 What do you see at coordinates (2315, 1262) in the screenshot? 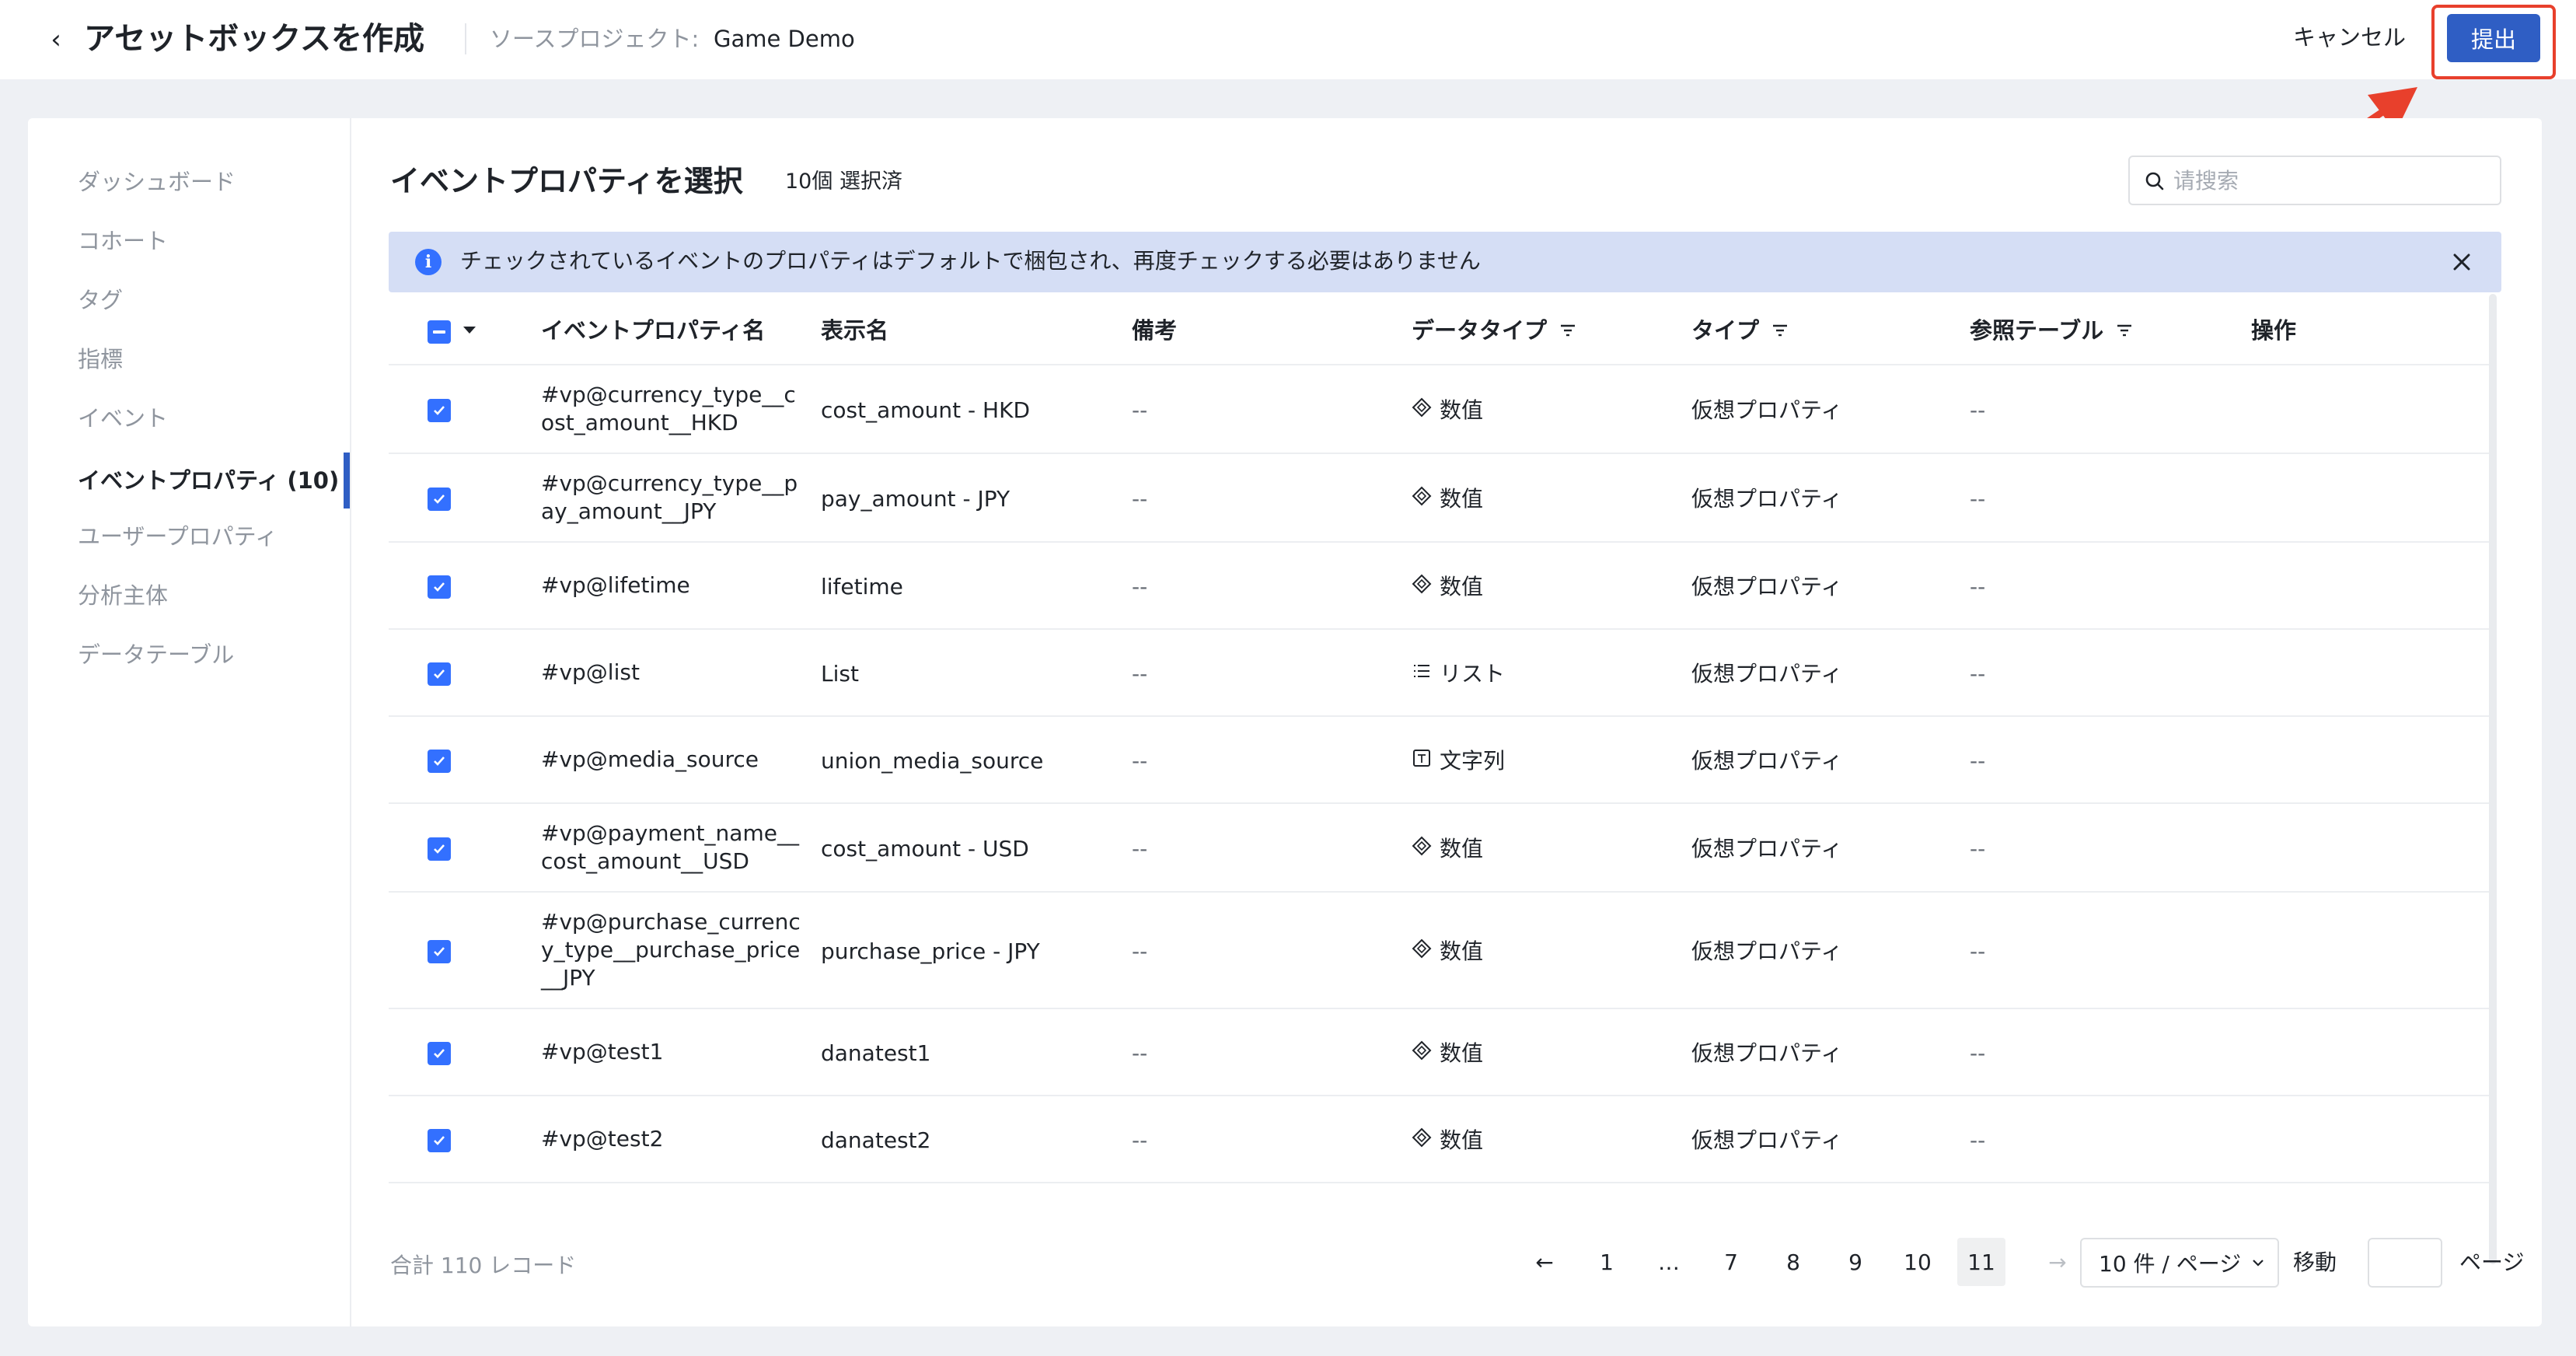
I see `jump-label: 移動` at bounding box center [2315, 1262].